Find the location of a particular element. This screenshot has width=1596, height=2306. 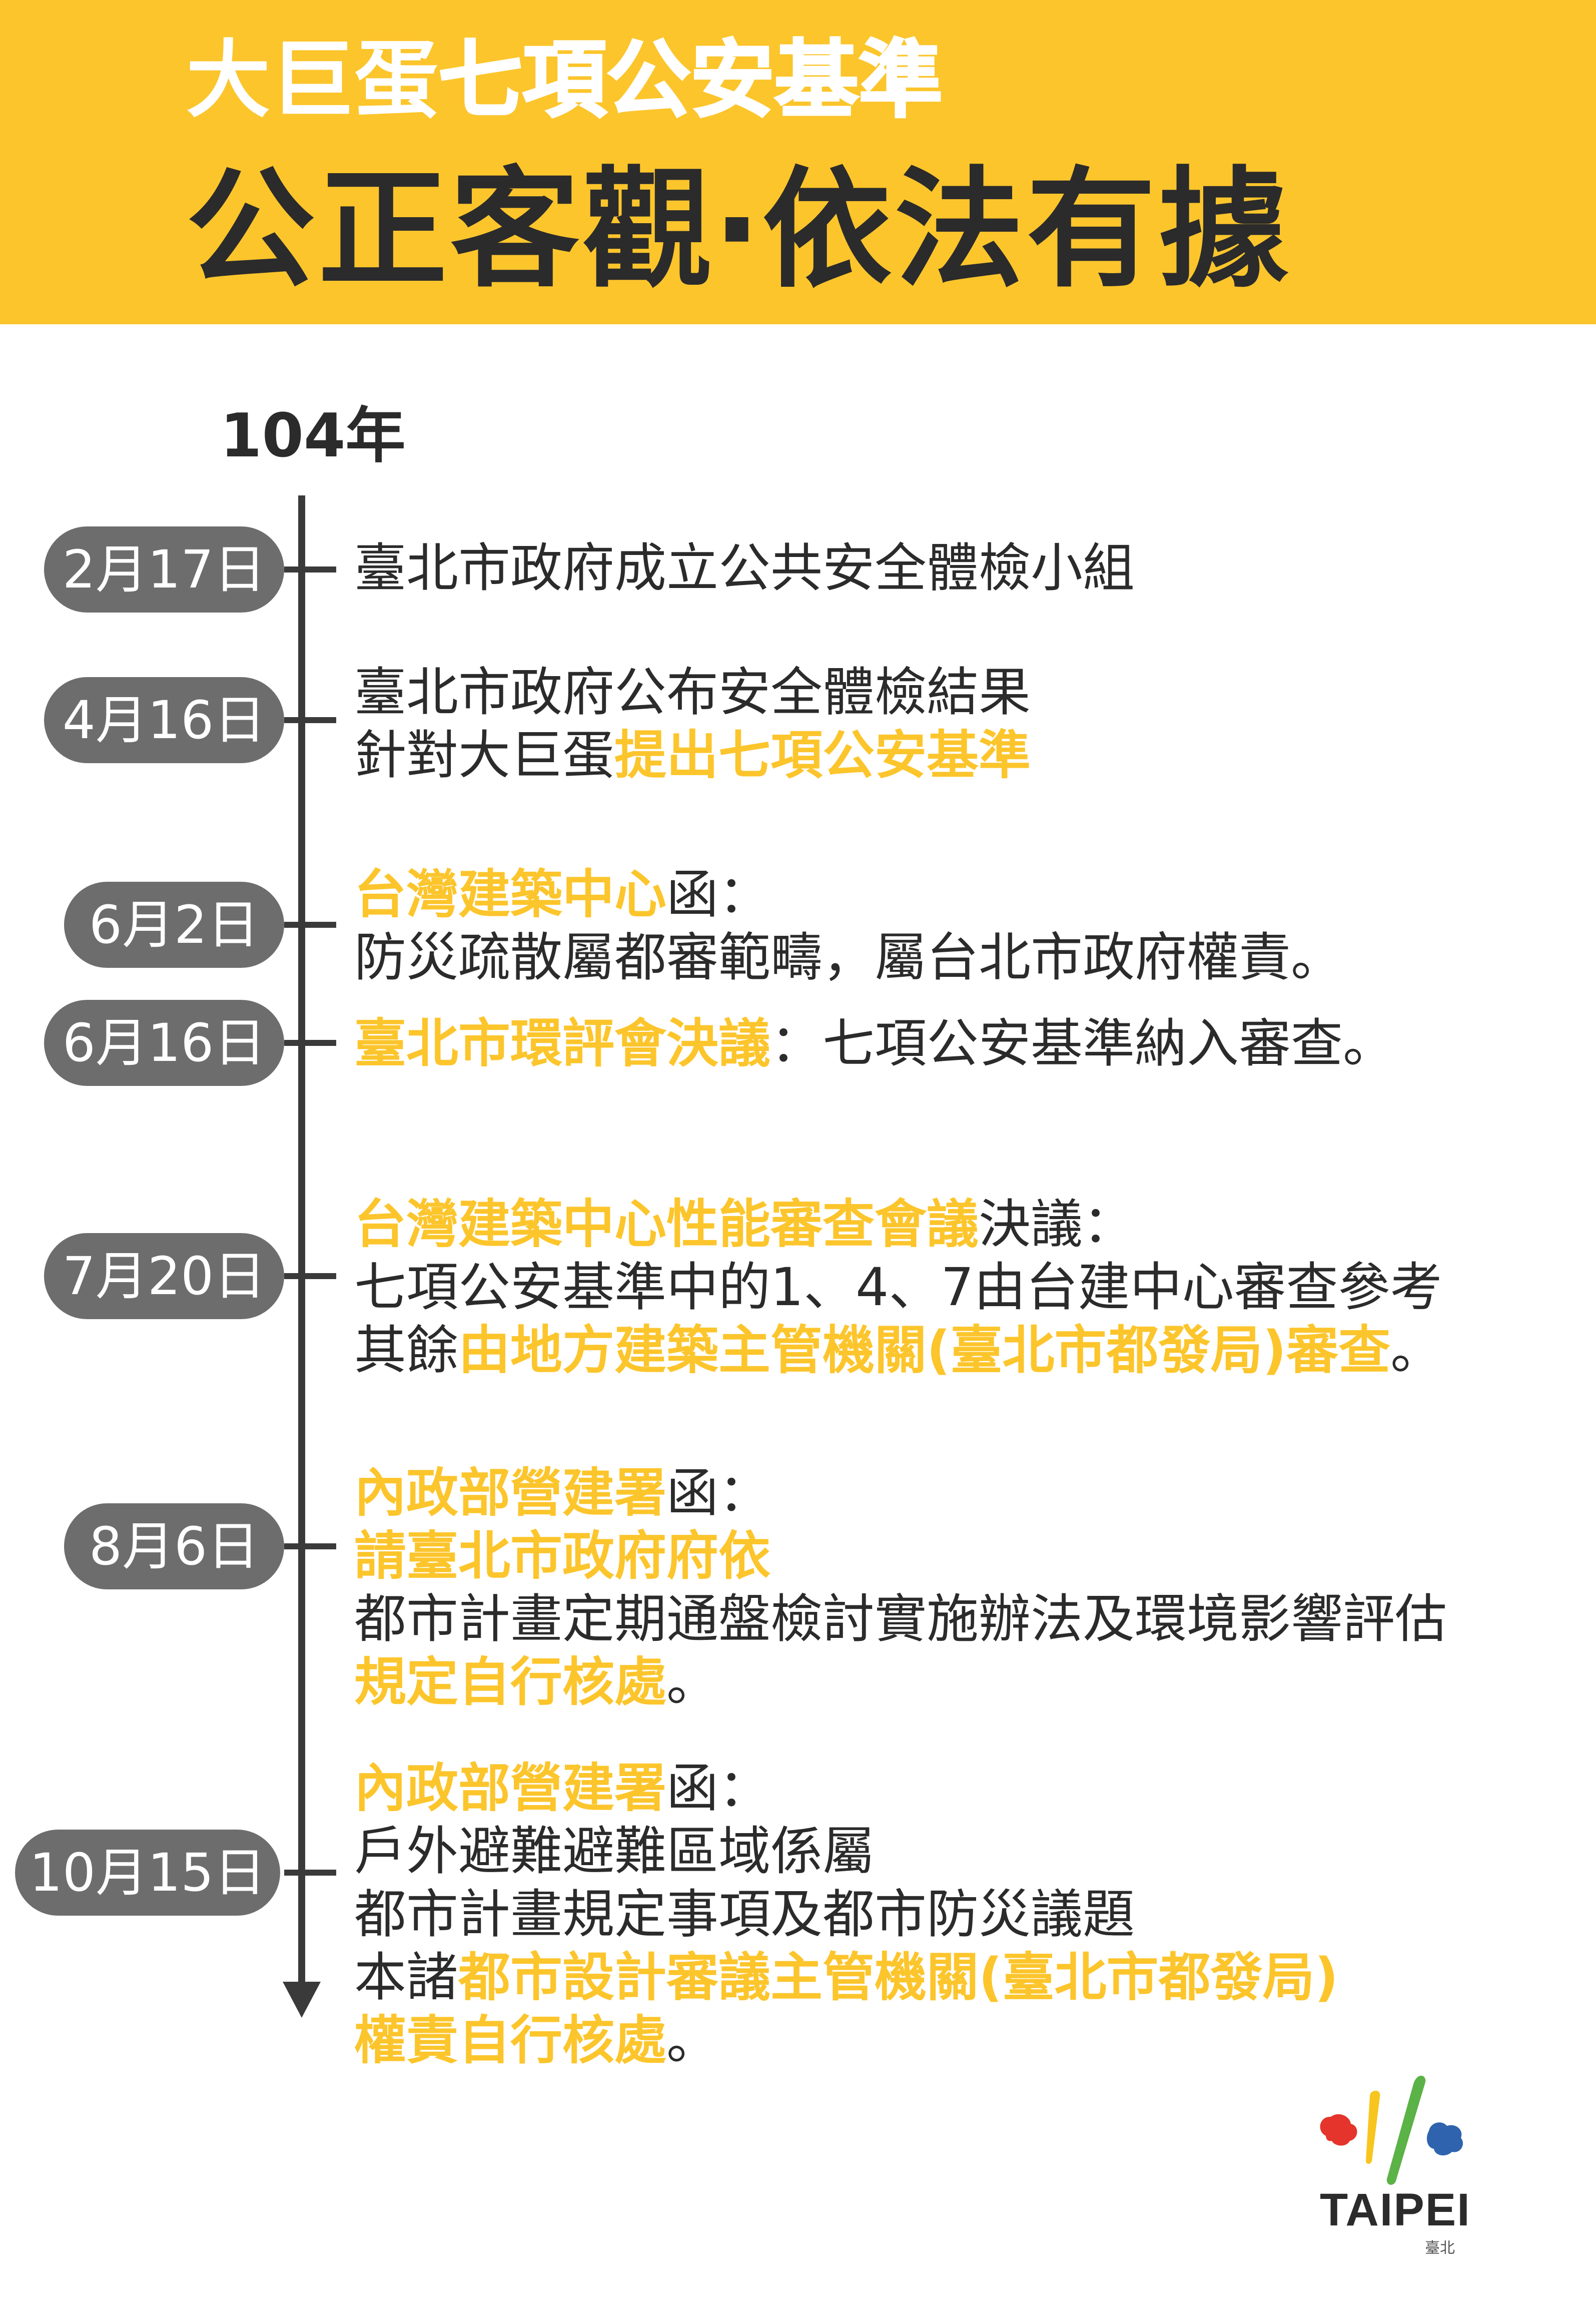

event-text: 本諸 is located at coordinates (406, 1978).